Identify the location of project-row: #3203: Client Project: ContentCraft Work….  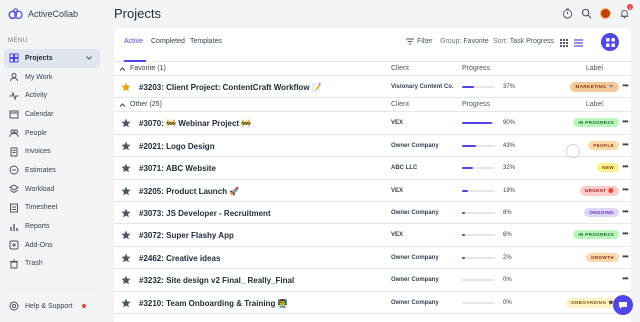
(372, 87).